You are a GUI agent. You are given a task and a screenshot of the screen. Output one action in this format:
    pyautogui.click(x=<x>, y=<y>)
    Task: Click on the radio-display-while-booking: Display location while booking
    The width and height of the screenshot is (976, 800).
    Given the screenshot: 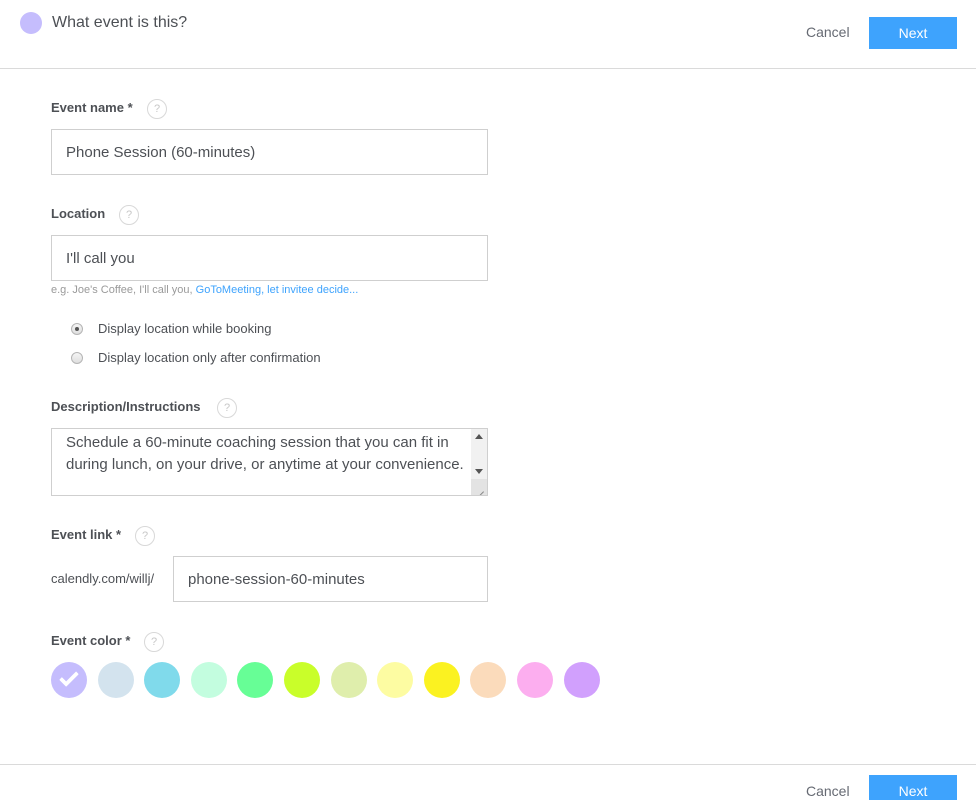 What is the action you would take?
    pyautogui.click(x=171, y=328)
    